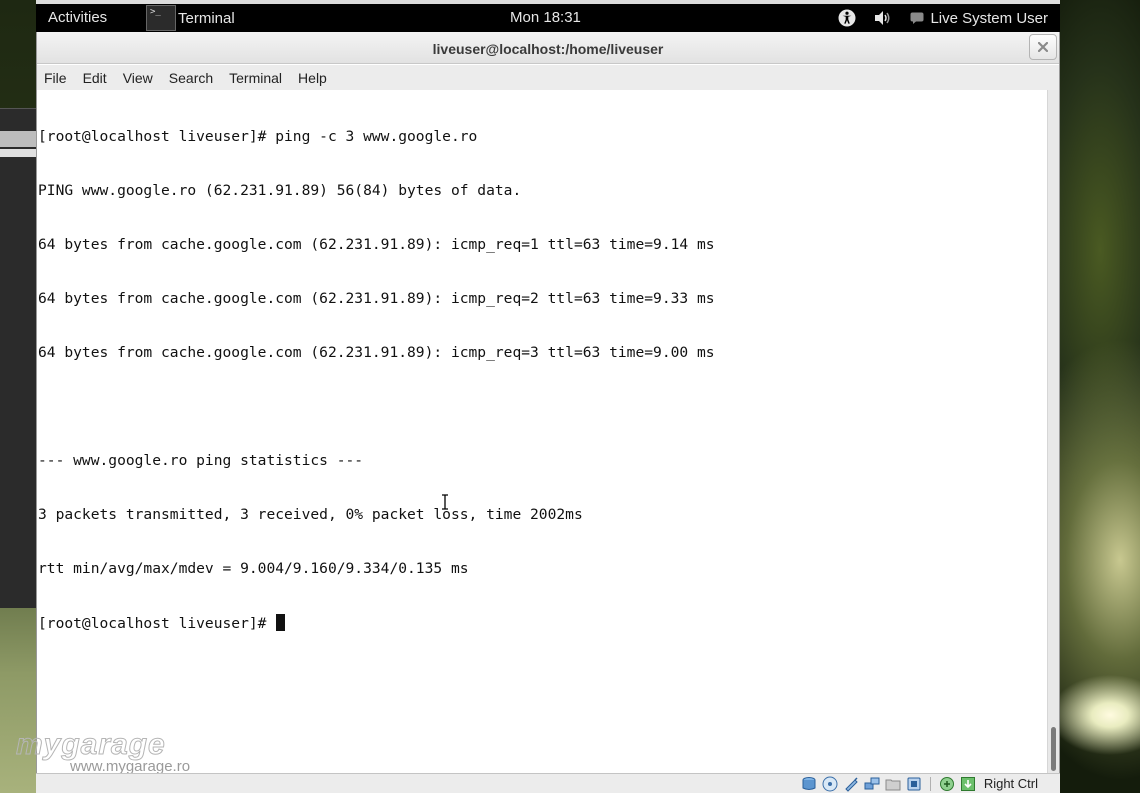 This screenshot has width=1140, height=793. Describe the element at coordinates (77, 17) in the screenshot. I see `activities-button: Activities` at that location.